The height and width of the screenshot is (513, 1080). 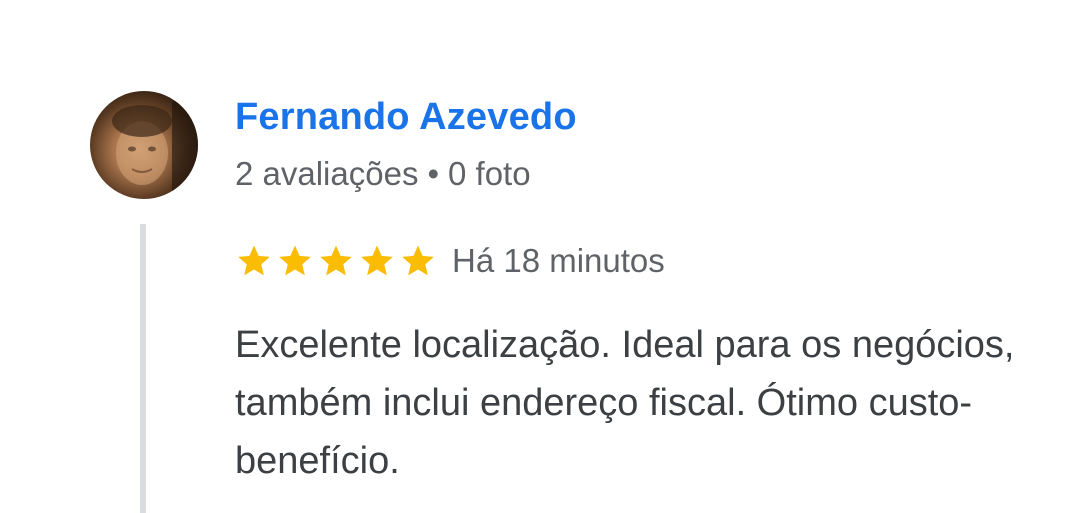 I want to click on avatar-photo, so click(x=155, y=150).